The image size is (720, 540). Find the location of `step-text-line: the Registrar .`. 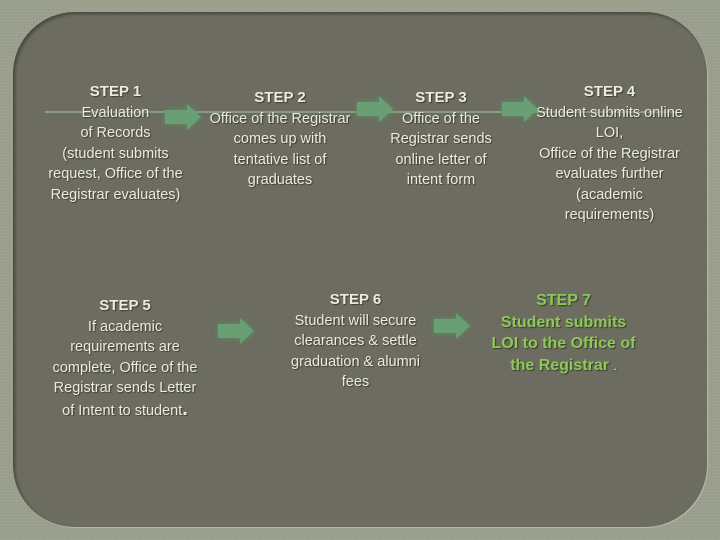

step-text-line: the Registrar . is located at coordinates (563, 366).